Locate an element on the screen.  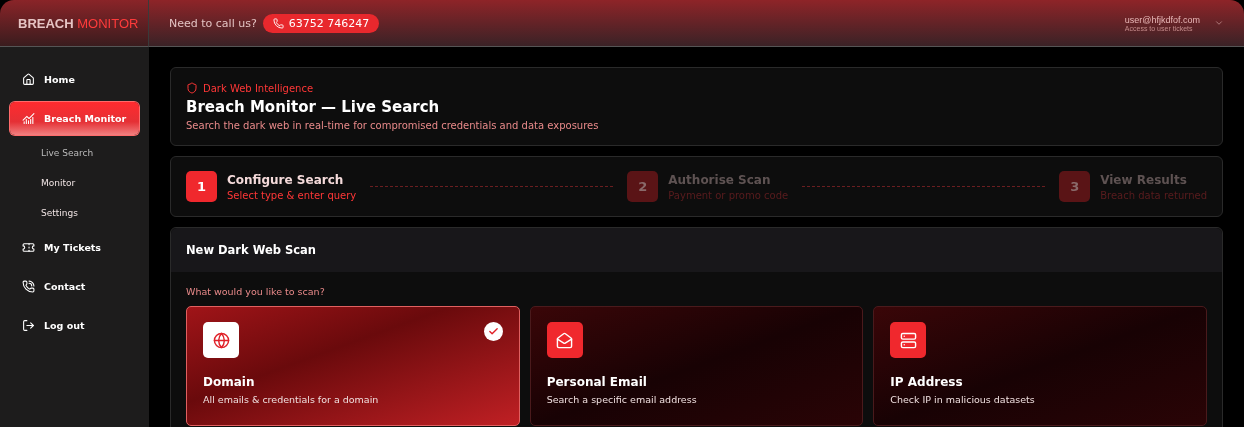
sidebar-subitem: Settings is located at coordinates (74, 216).